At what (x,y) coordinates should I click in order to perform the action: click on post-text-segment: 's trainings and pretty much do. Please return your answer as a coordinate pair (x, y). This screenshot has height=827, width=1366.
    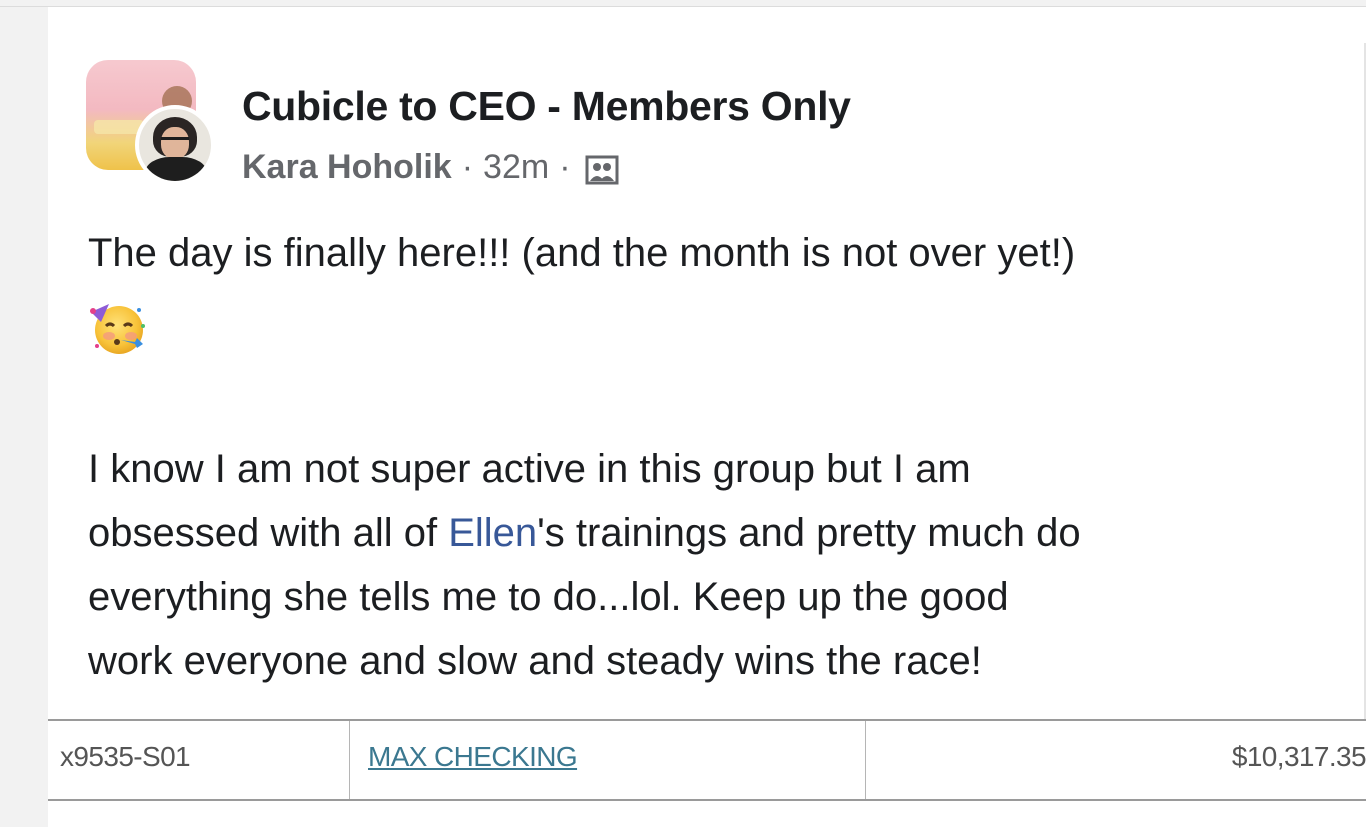
    Looking at the image, I should click on (809, 533).